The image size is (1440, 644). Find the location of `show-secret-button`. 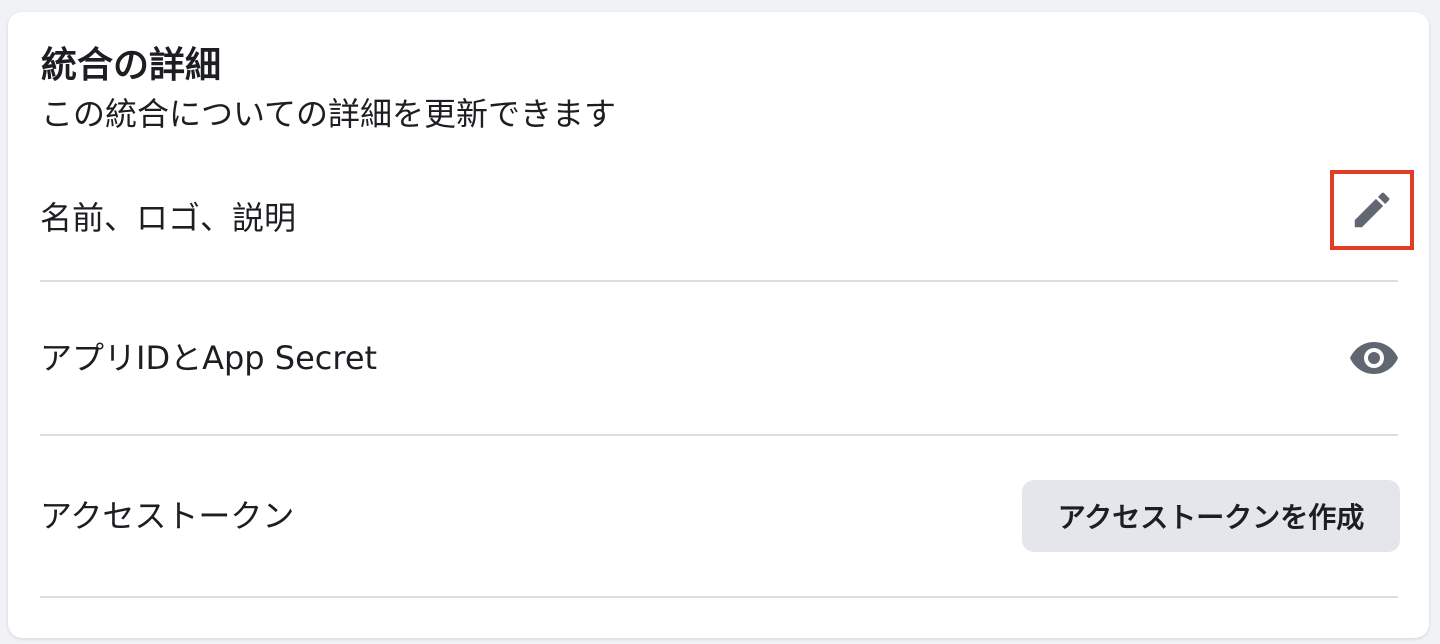

show-secret-button is located at coordinates (1374, 358).